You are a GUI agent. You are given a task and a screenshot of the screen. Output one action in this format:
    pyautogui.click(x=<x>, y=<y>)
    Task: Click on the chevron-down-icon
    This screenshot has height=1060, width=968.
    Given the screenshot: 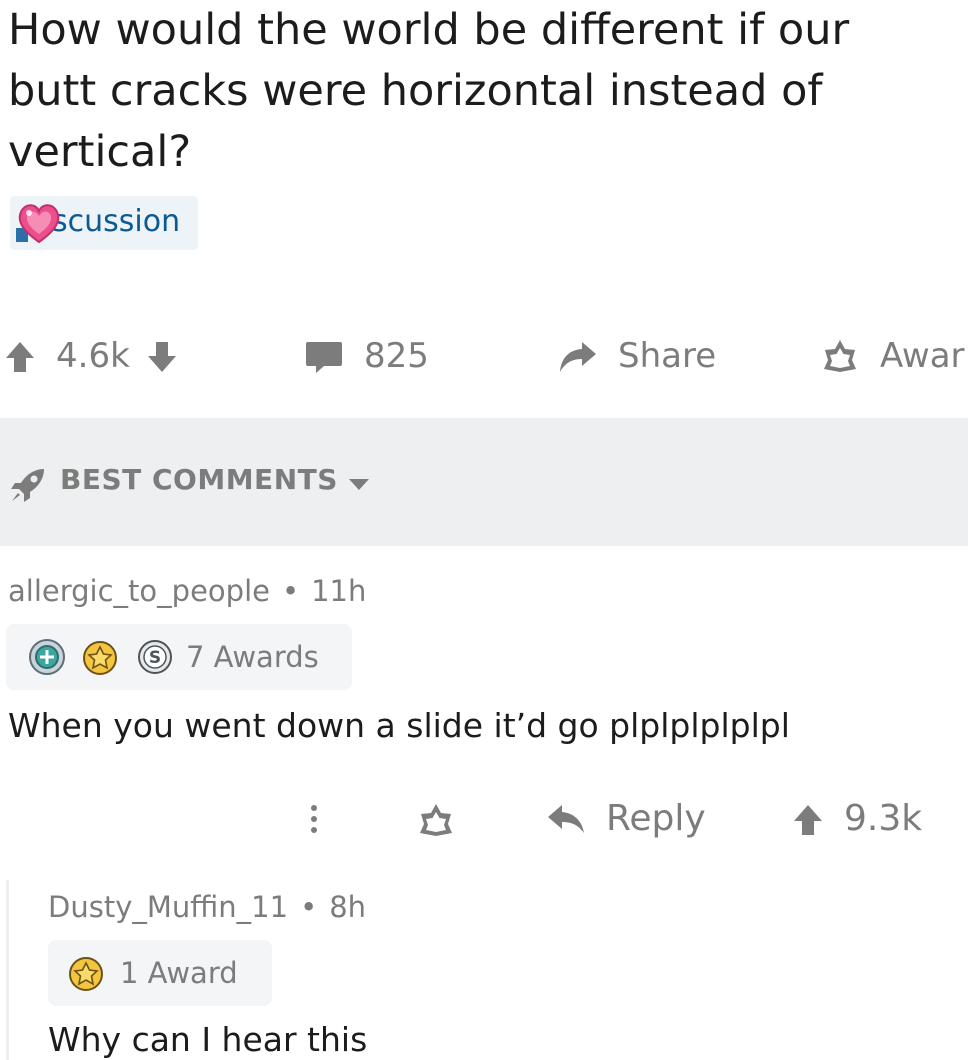 What is the action you would take?
    pyautogui.click(x=359, y=484)
    